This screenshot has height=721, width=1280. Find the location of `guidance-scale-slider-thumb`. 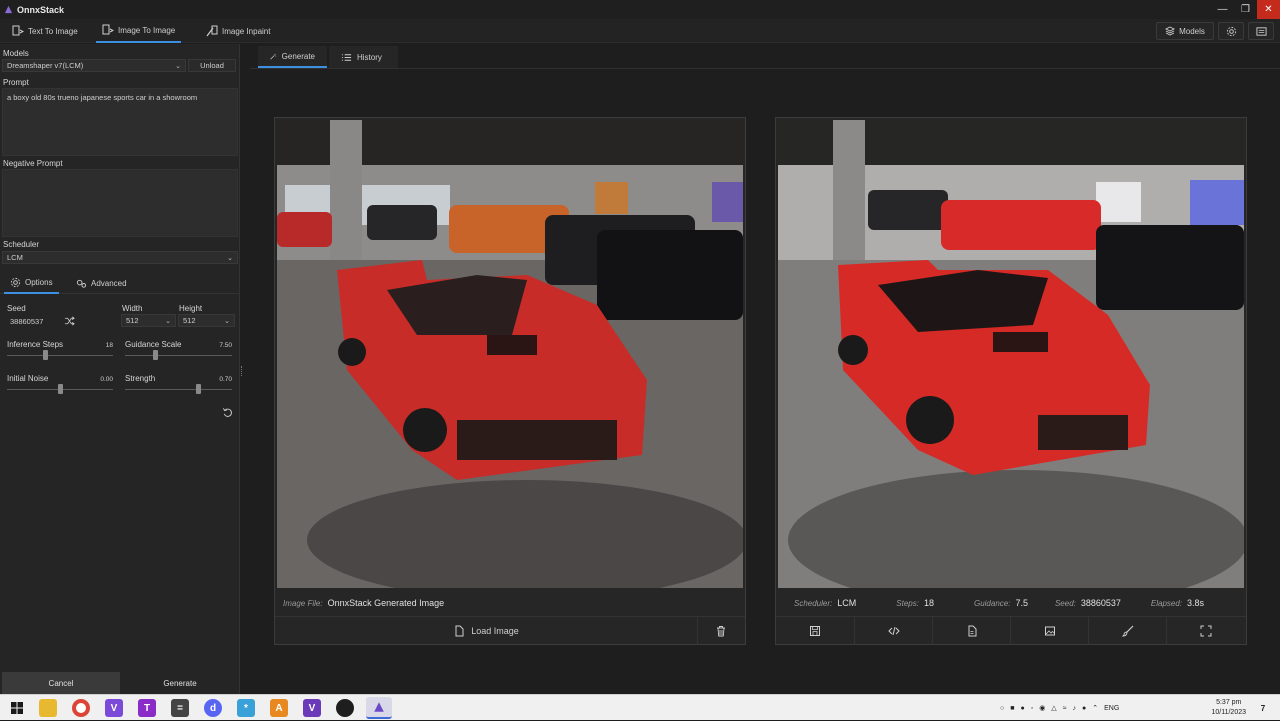

guidance-scale-slider-thumb is located at coordinates (155, 355).